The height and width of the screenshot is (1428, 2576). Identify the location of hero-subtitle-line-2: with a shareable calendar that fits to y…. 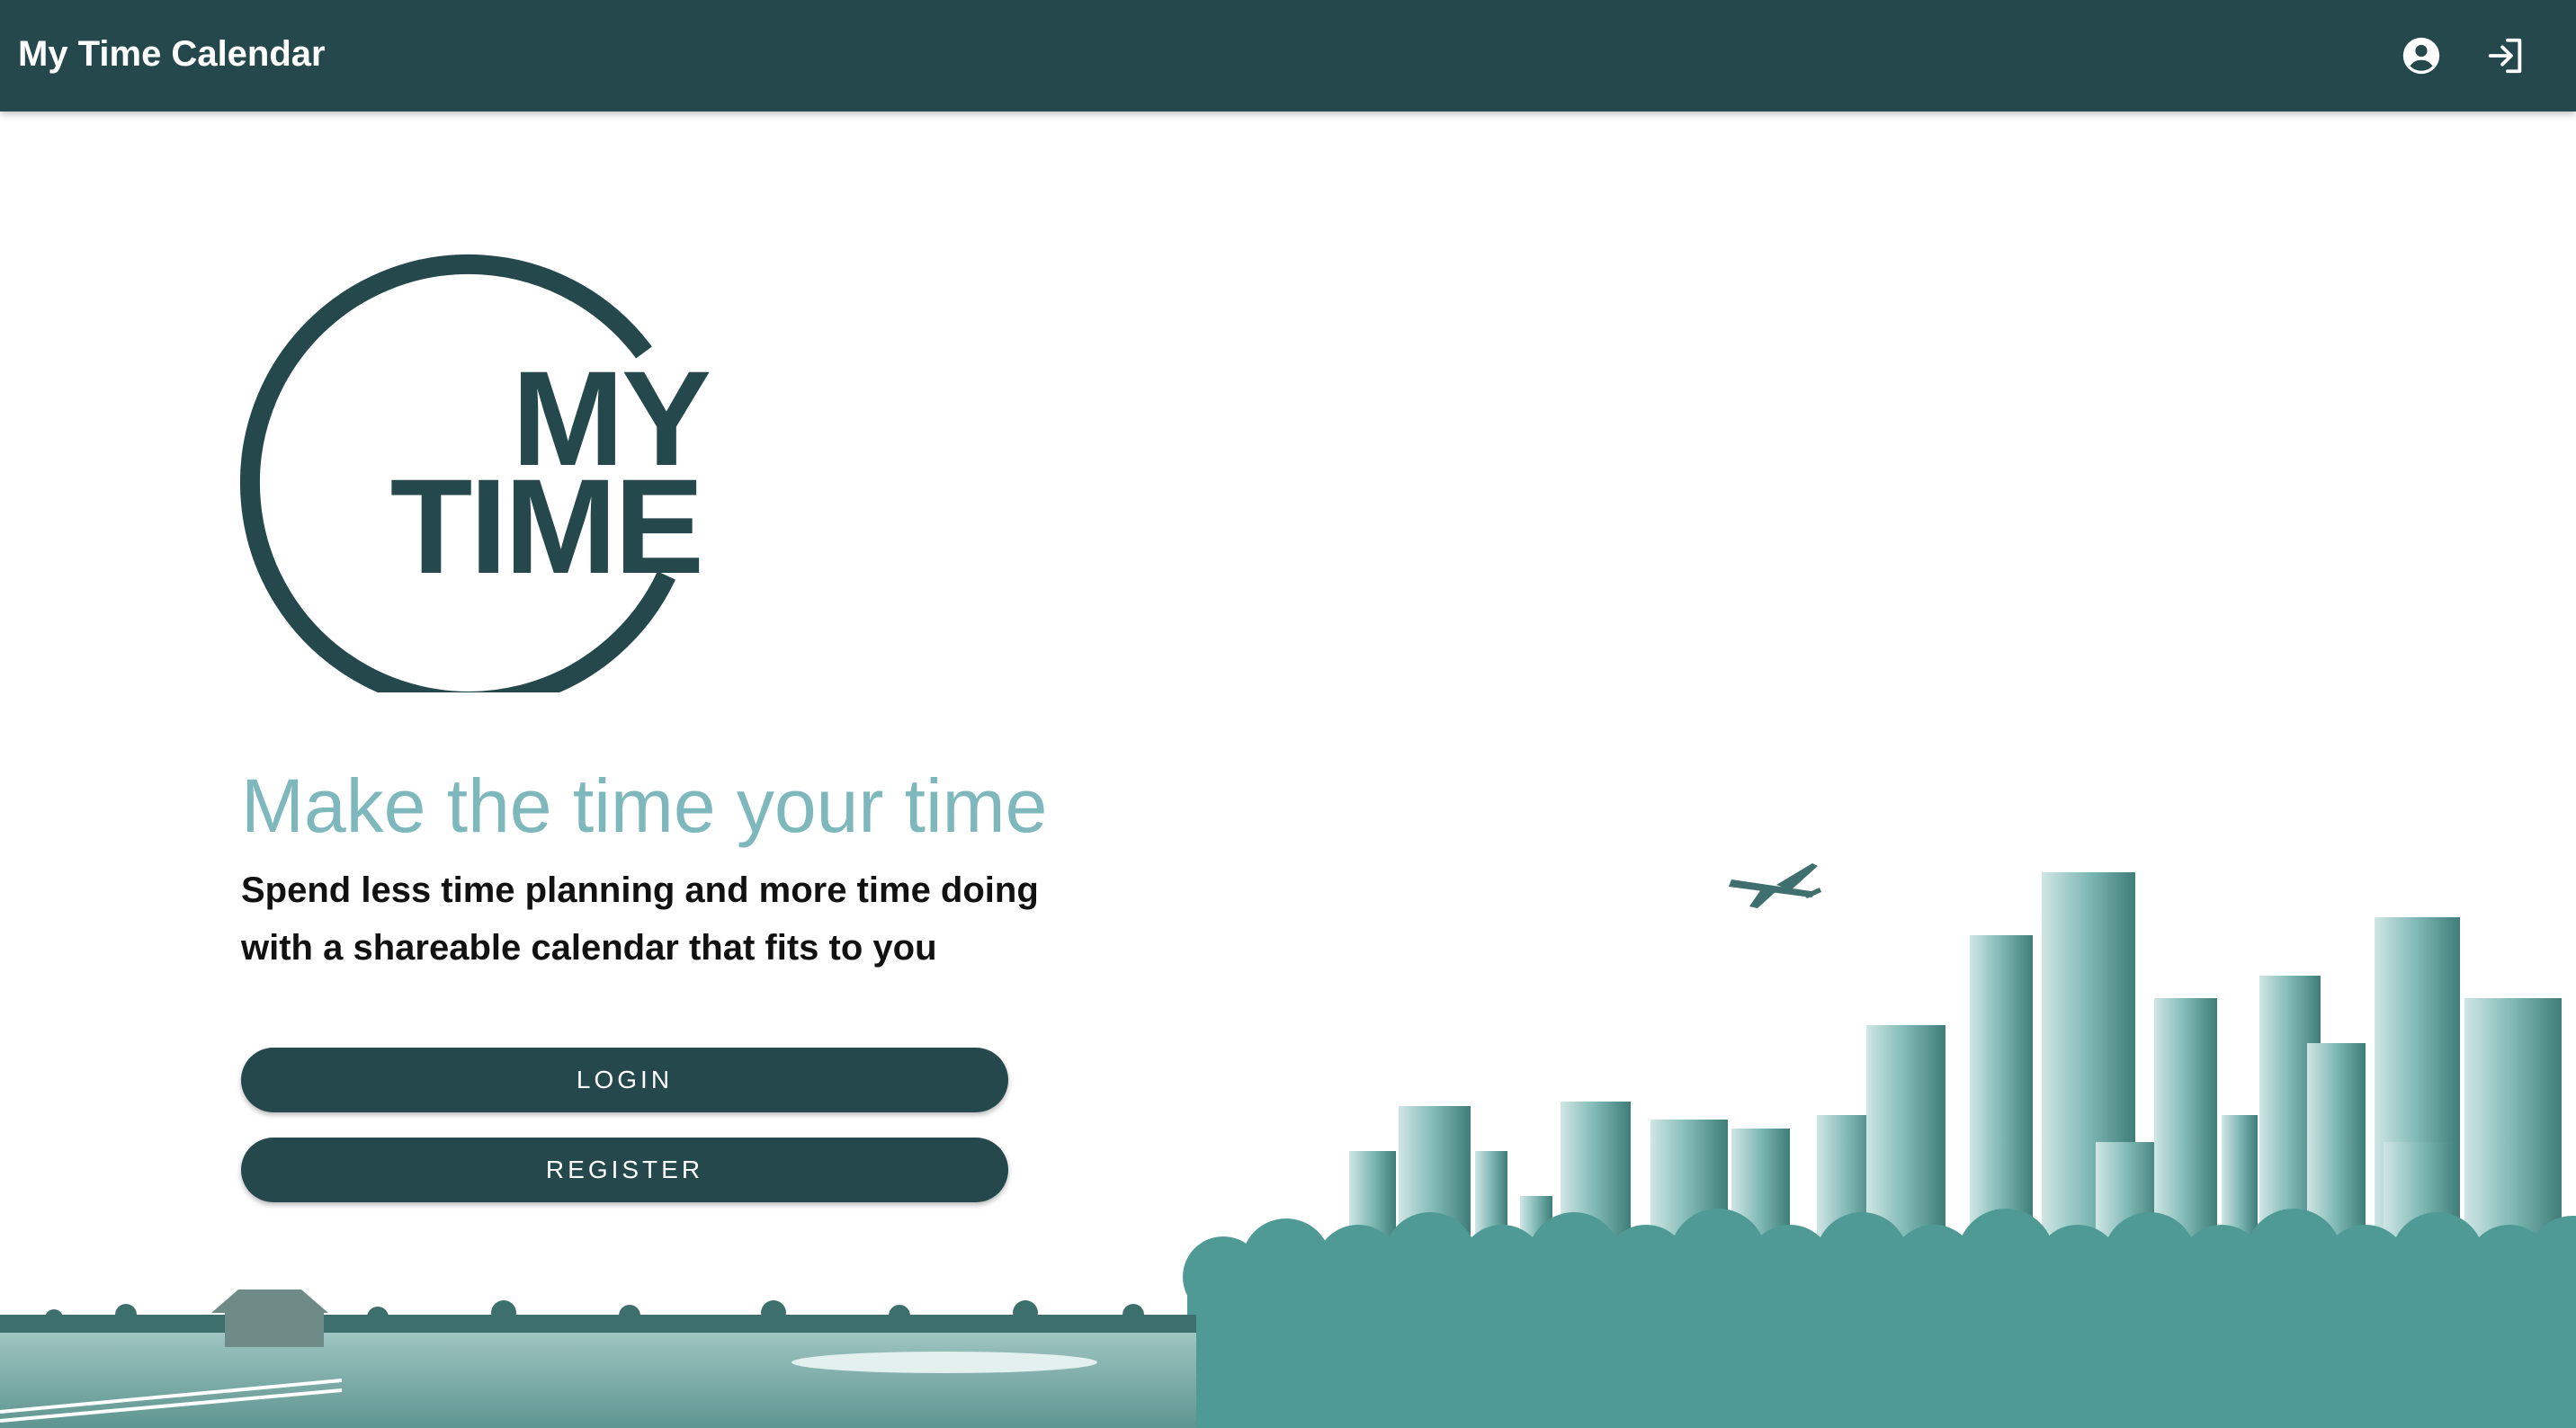
(589, 948).